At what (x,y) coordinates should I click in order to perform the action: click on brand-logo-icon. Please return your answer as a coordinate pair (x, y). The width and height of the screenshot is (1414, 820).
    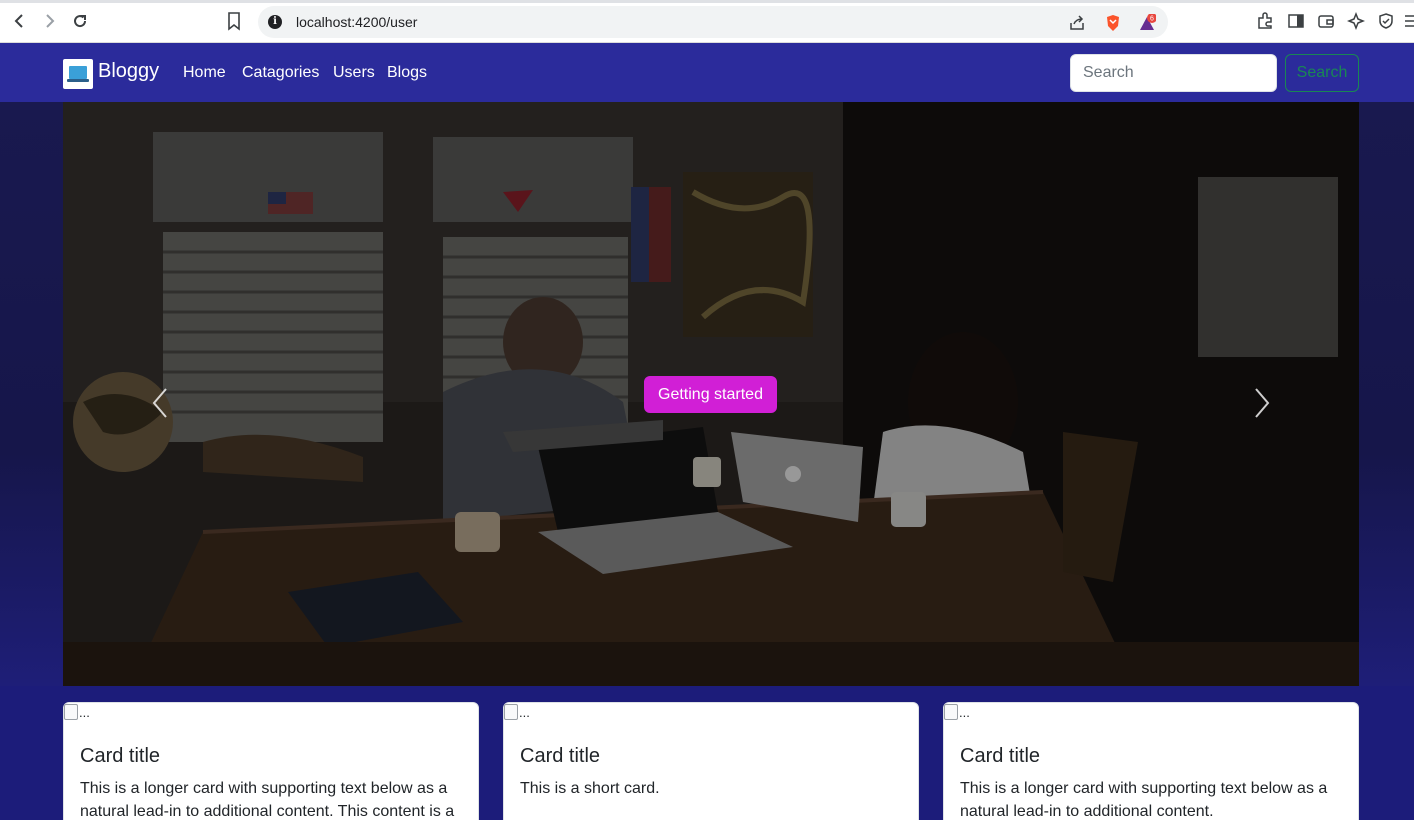
    Looking at the image, I should click on (78, 74).